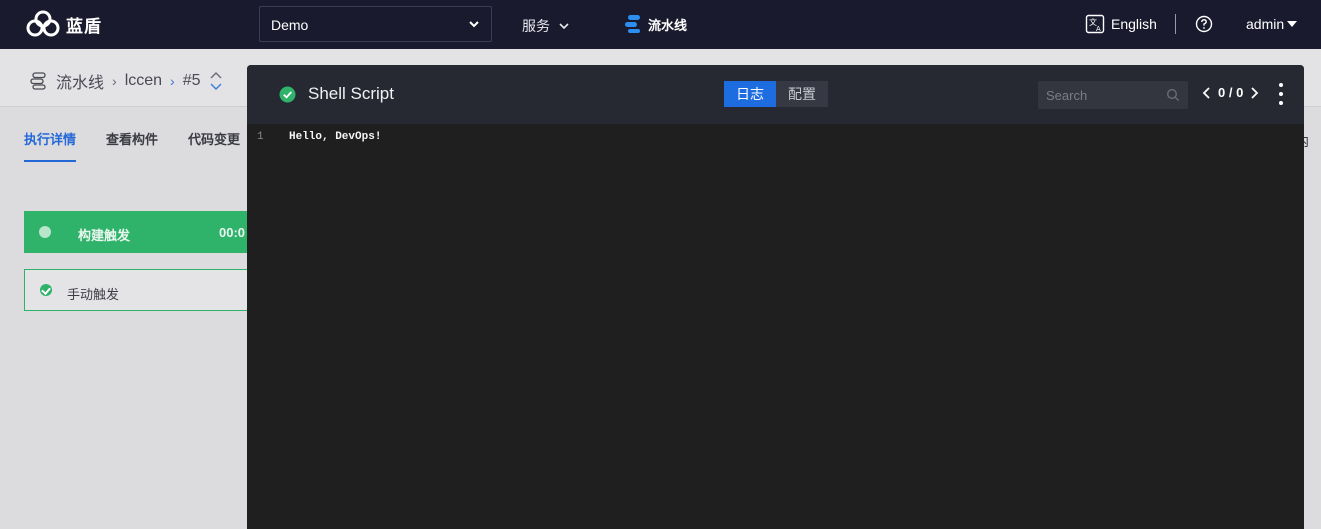 Image resolution: width=1321 pixels, height=529 pixels. What do you see at coordinates (1095, 24) in the screenshot?
I see `translate-icon: 文 A` at bounding box center [1095, 24].